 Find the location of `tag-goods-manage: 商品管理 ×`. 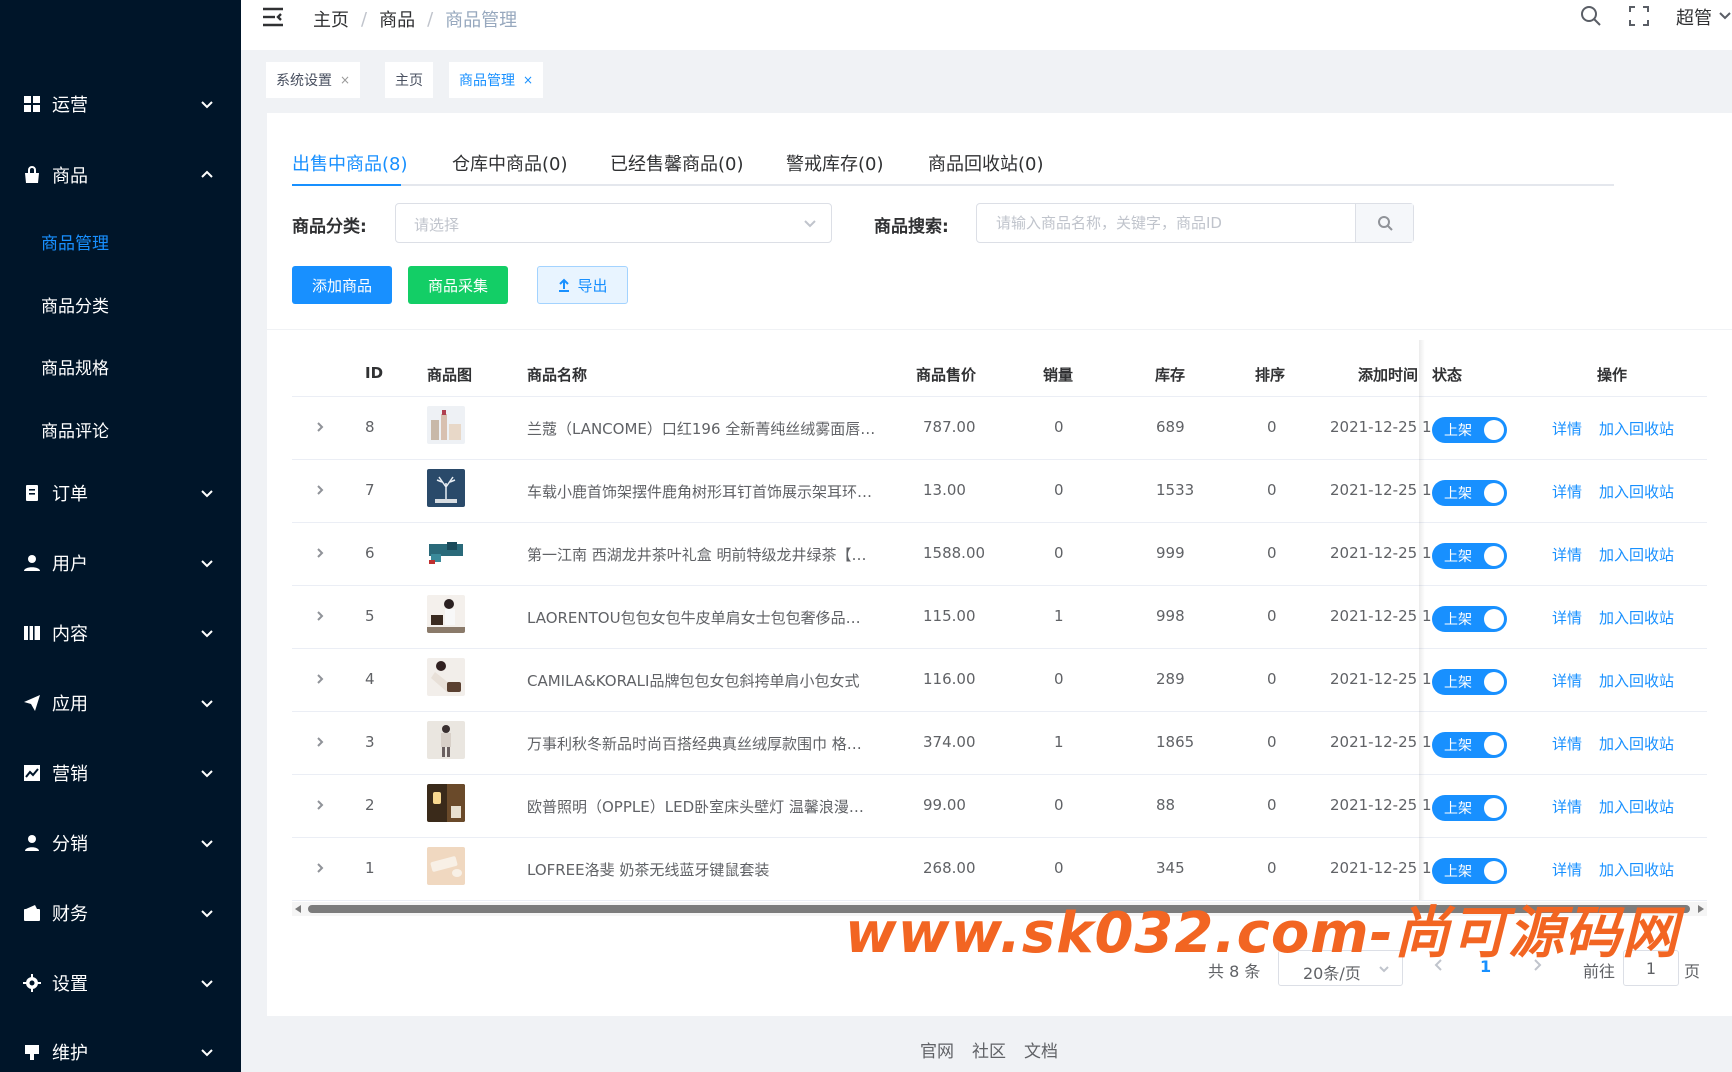

tag-goods-manage: 商品管理 × is located at coordinates (496, 80).